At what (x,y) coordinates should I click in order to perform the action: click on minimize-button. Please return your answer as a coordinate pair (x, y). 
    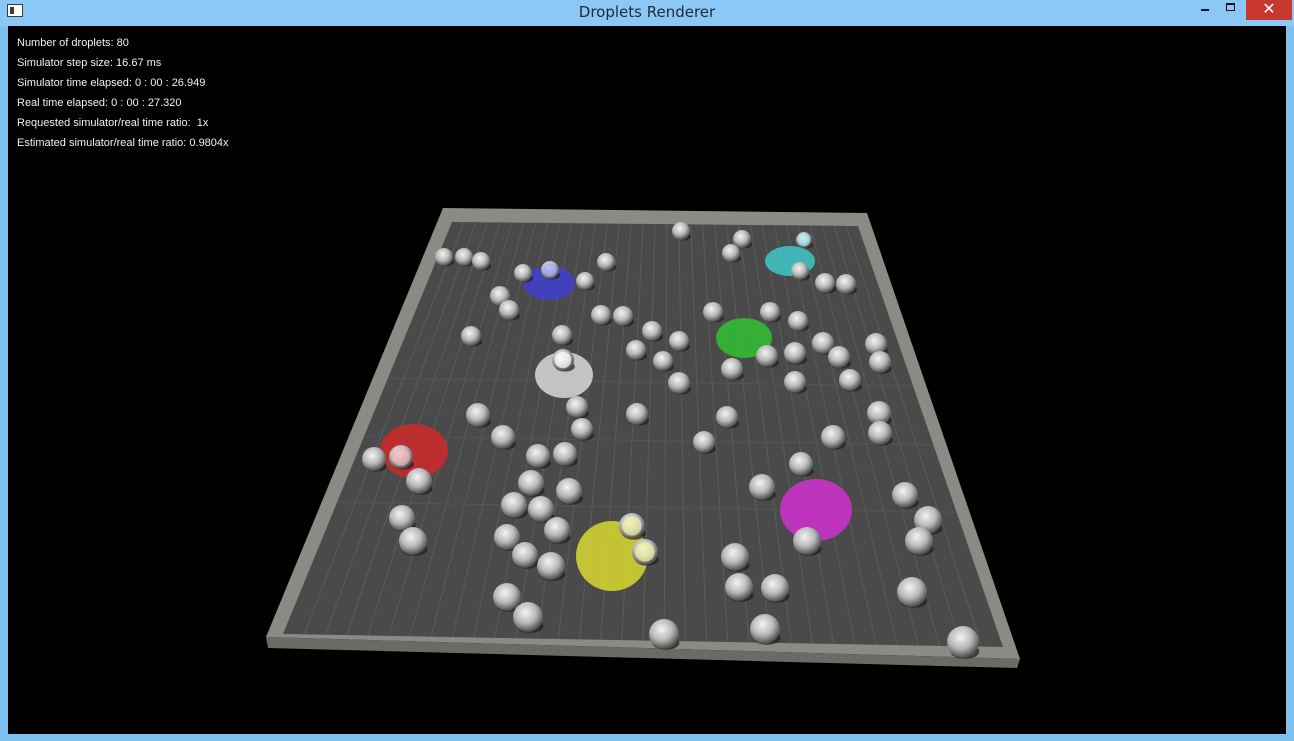
    Looking at the image, I should click on (1205, 10).